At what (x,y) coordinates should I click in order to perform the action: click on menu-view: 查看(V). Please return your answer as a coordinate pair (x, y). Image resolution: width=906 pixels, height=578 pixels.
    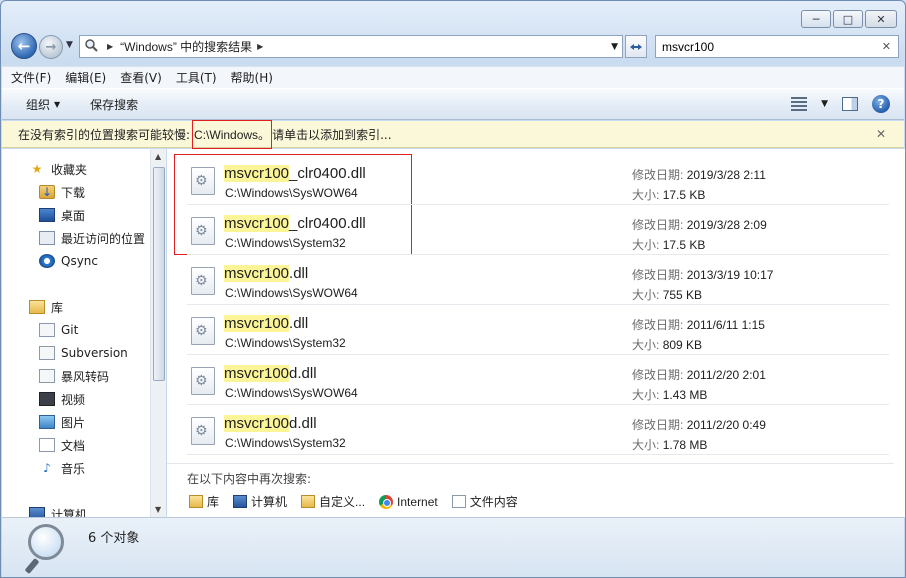
    Looking at the image, I should click on (141, 77).